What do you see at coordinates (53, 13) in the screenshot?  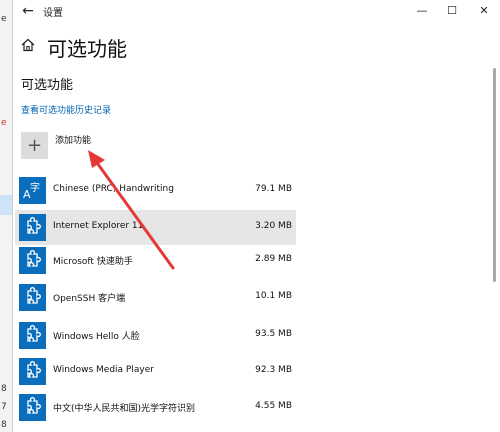 I see `window-title: 设置` at bounding box center [53, 13].